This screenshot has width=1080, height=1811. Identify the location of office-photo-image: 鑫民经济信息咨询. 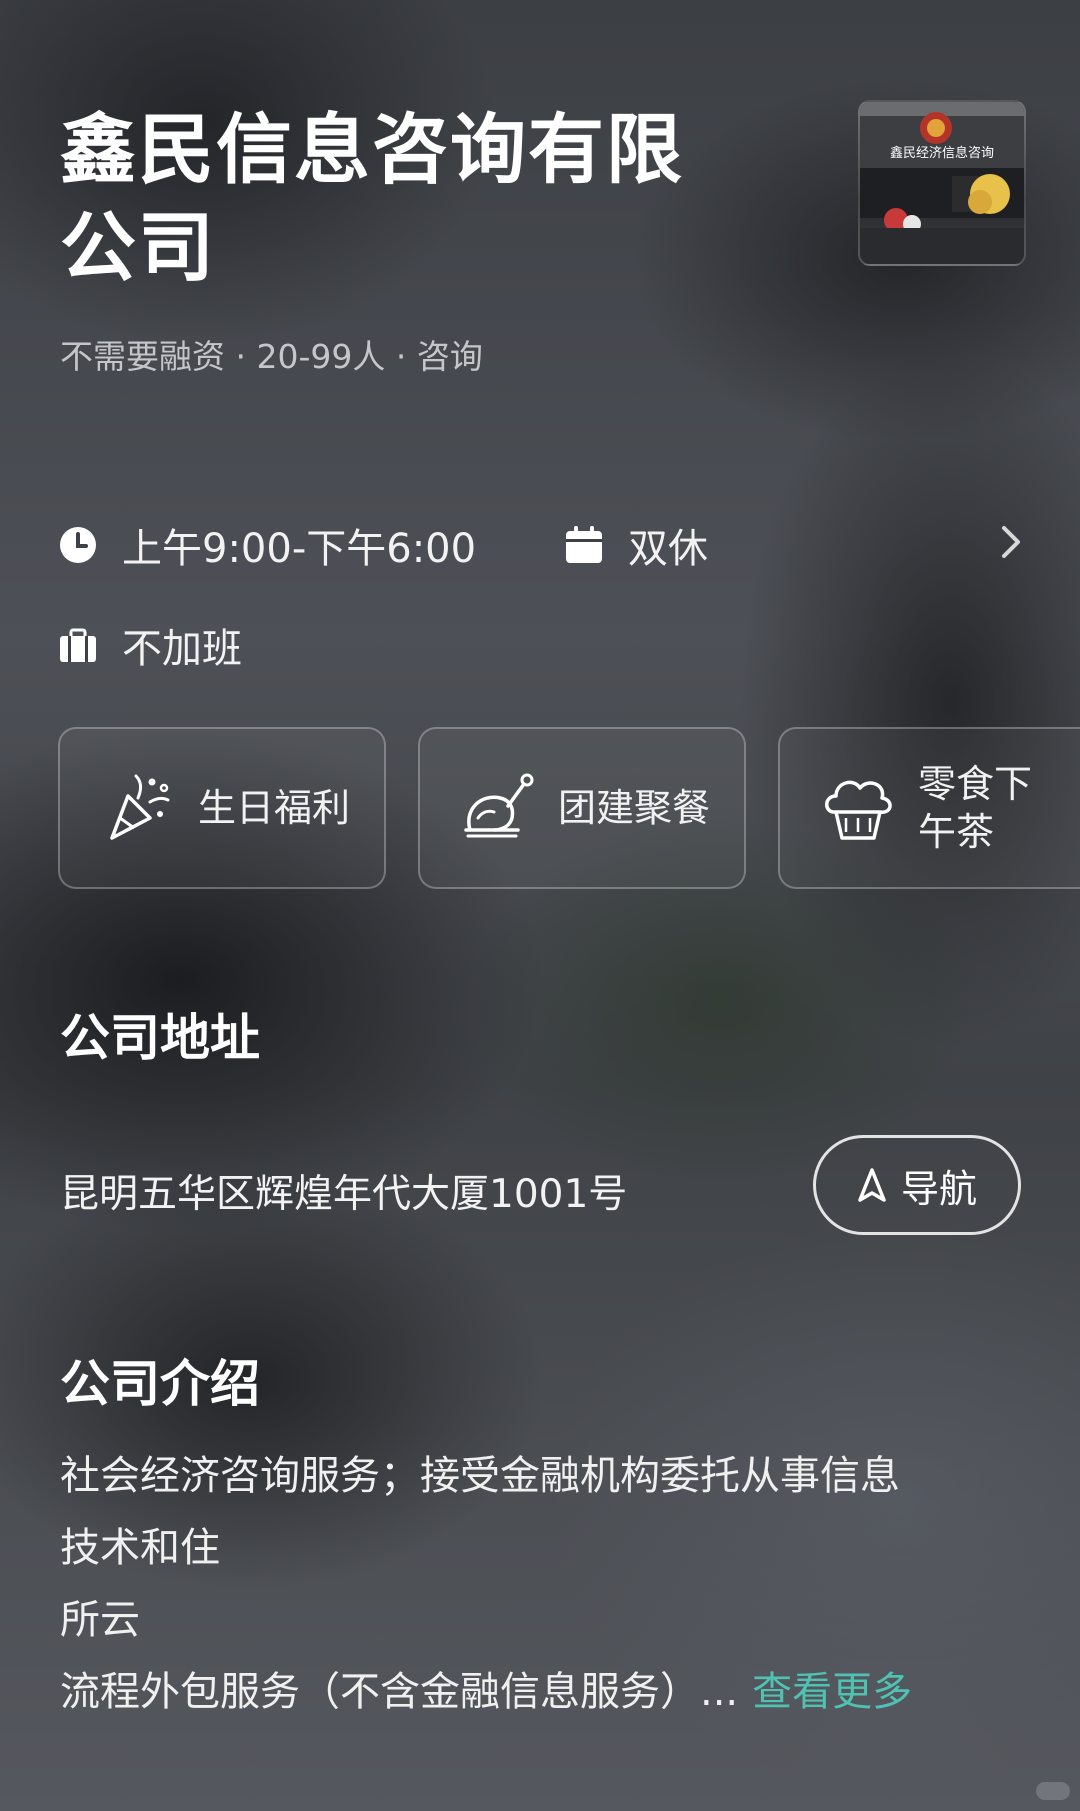
(942, 183).